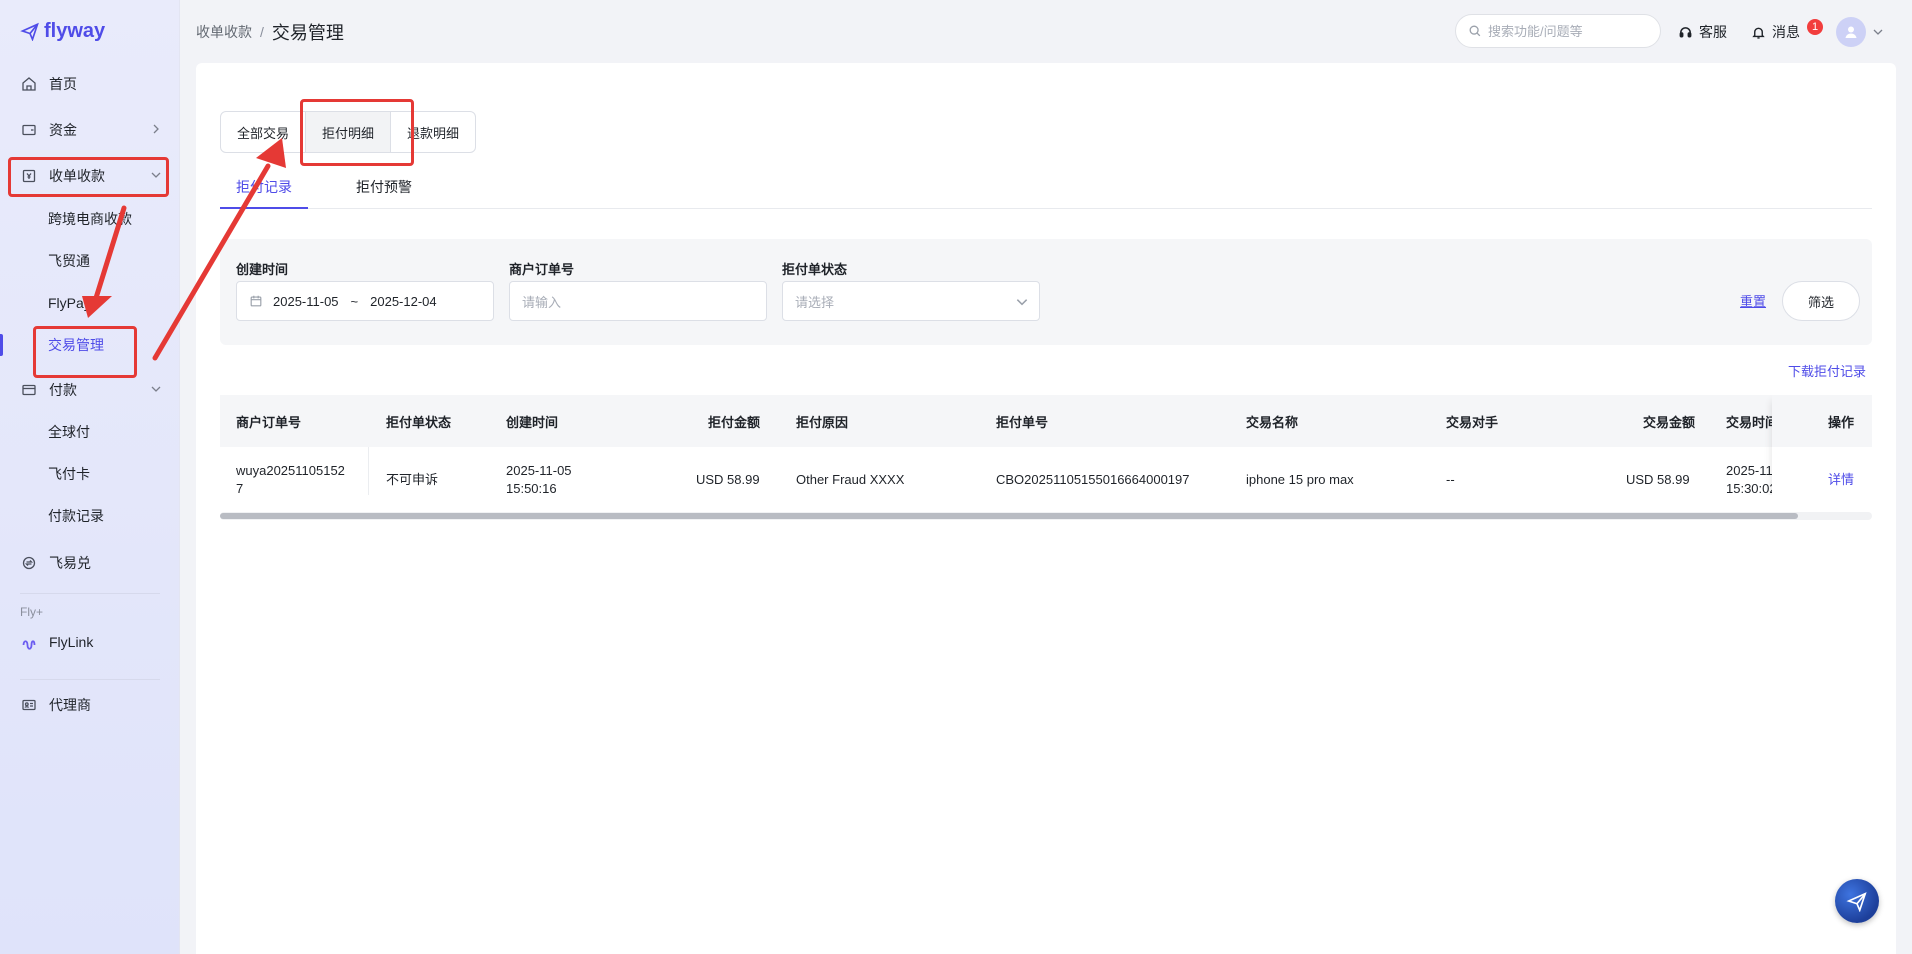 The image size is (1912, 954). Describe the element at coordinates (542, 302) in the screenshot. I see `order-no-placeholder: 请输入` at that location.